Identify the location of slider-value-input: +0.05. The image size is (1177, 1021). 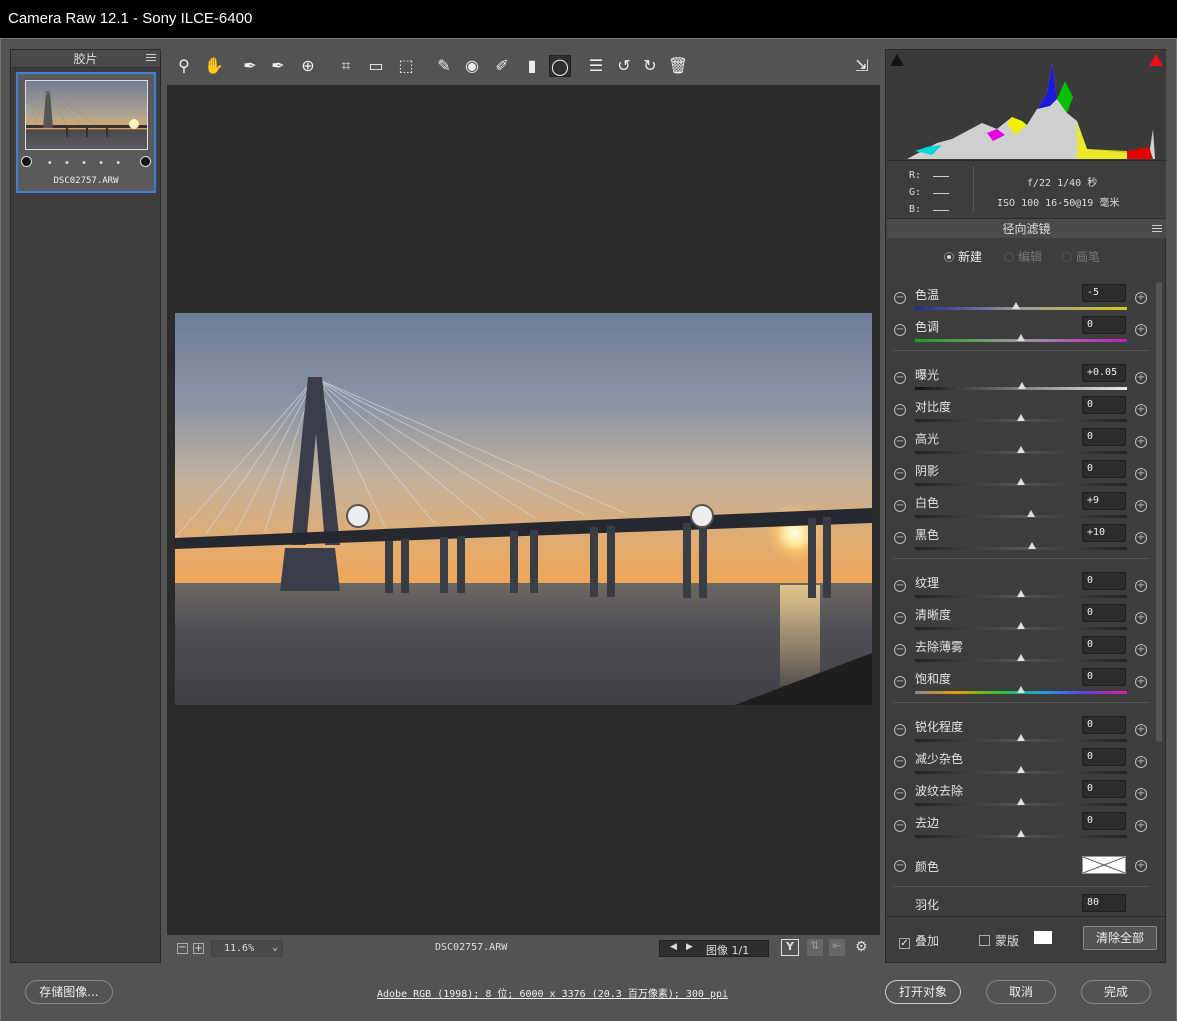
(1104, 373).